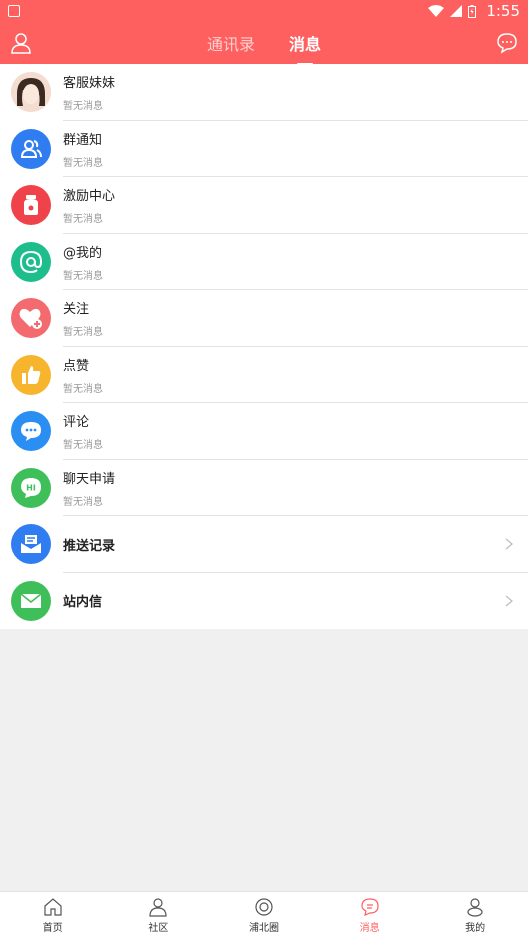 This screenshot has height=938, width=528. What do you see at coordinates (31, 261) in the screenshot?
I see `at-icon` at bounding box center [31, 261].